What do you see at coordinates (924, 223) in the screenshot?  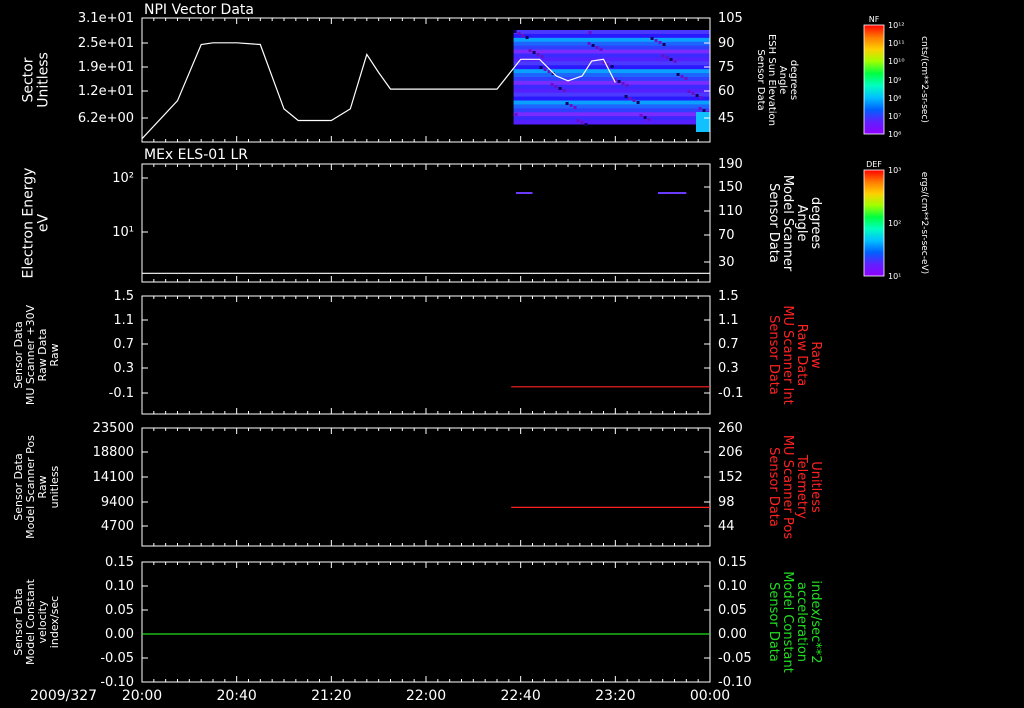 I see `colorbar-unit-label: ergs/(cm**2-sr-sec-eV)` at bounding box center [924, 223].